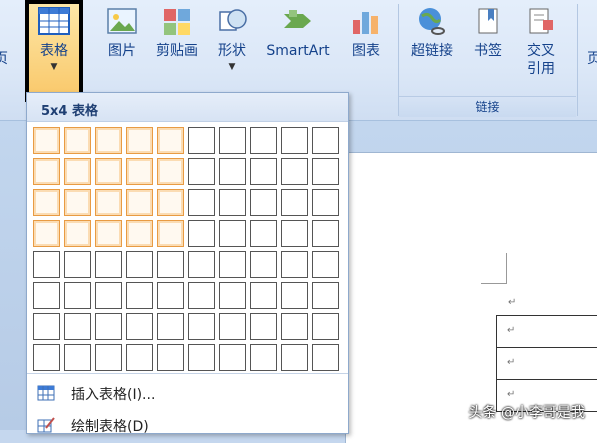 Image resolution: width=597 pixels, height=443 pixels. What do you see at coordinates (541, 42) in the screenshot?
I see `crossref-button: 交叉 引用` at bounding box center [541, 42].